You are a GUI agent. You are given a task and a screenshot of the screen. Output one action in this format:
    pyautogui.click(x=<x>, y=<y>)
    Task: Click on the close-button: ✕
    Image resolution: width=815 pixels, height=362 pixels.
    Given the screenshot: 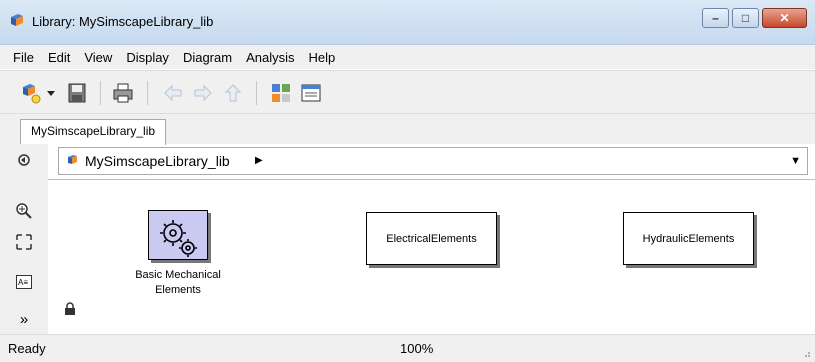 What is the action you would take?
    pyautogui.click(x=784, y=18)
    